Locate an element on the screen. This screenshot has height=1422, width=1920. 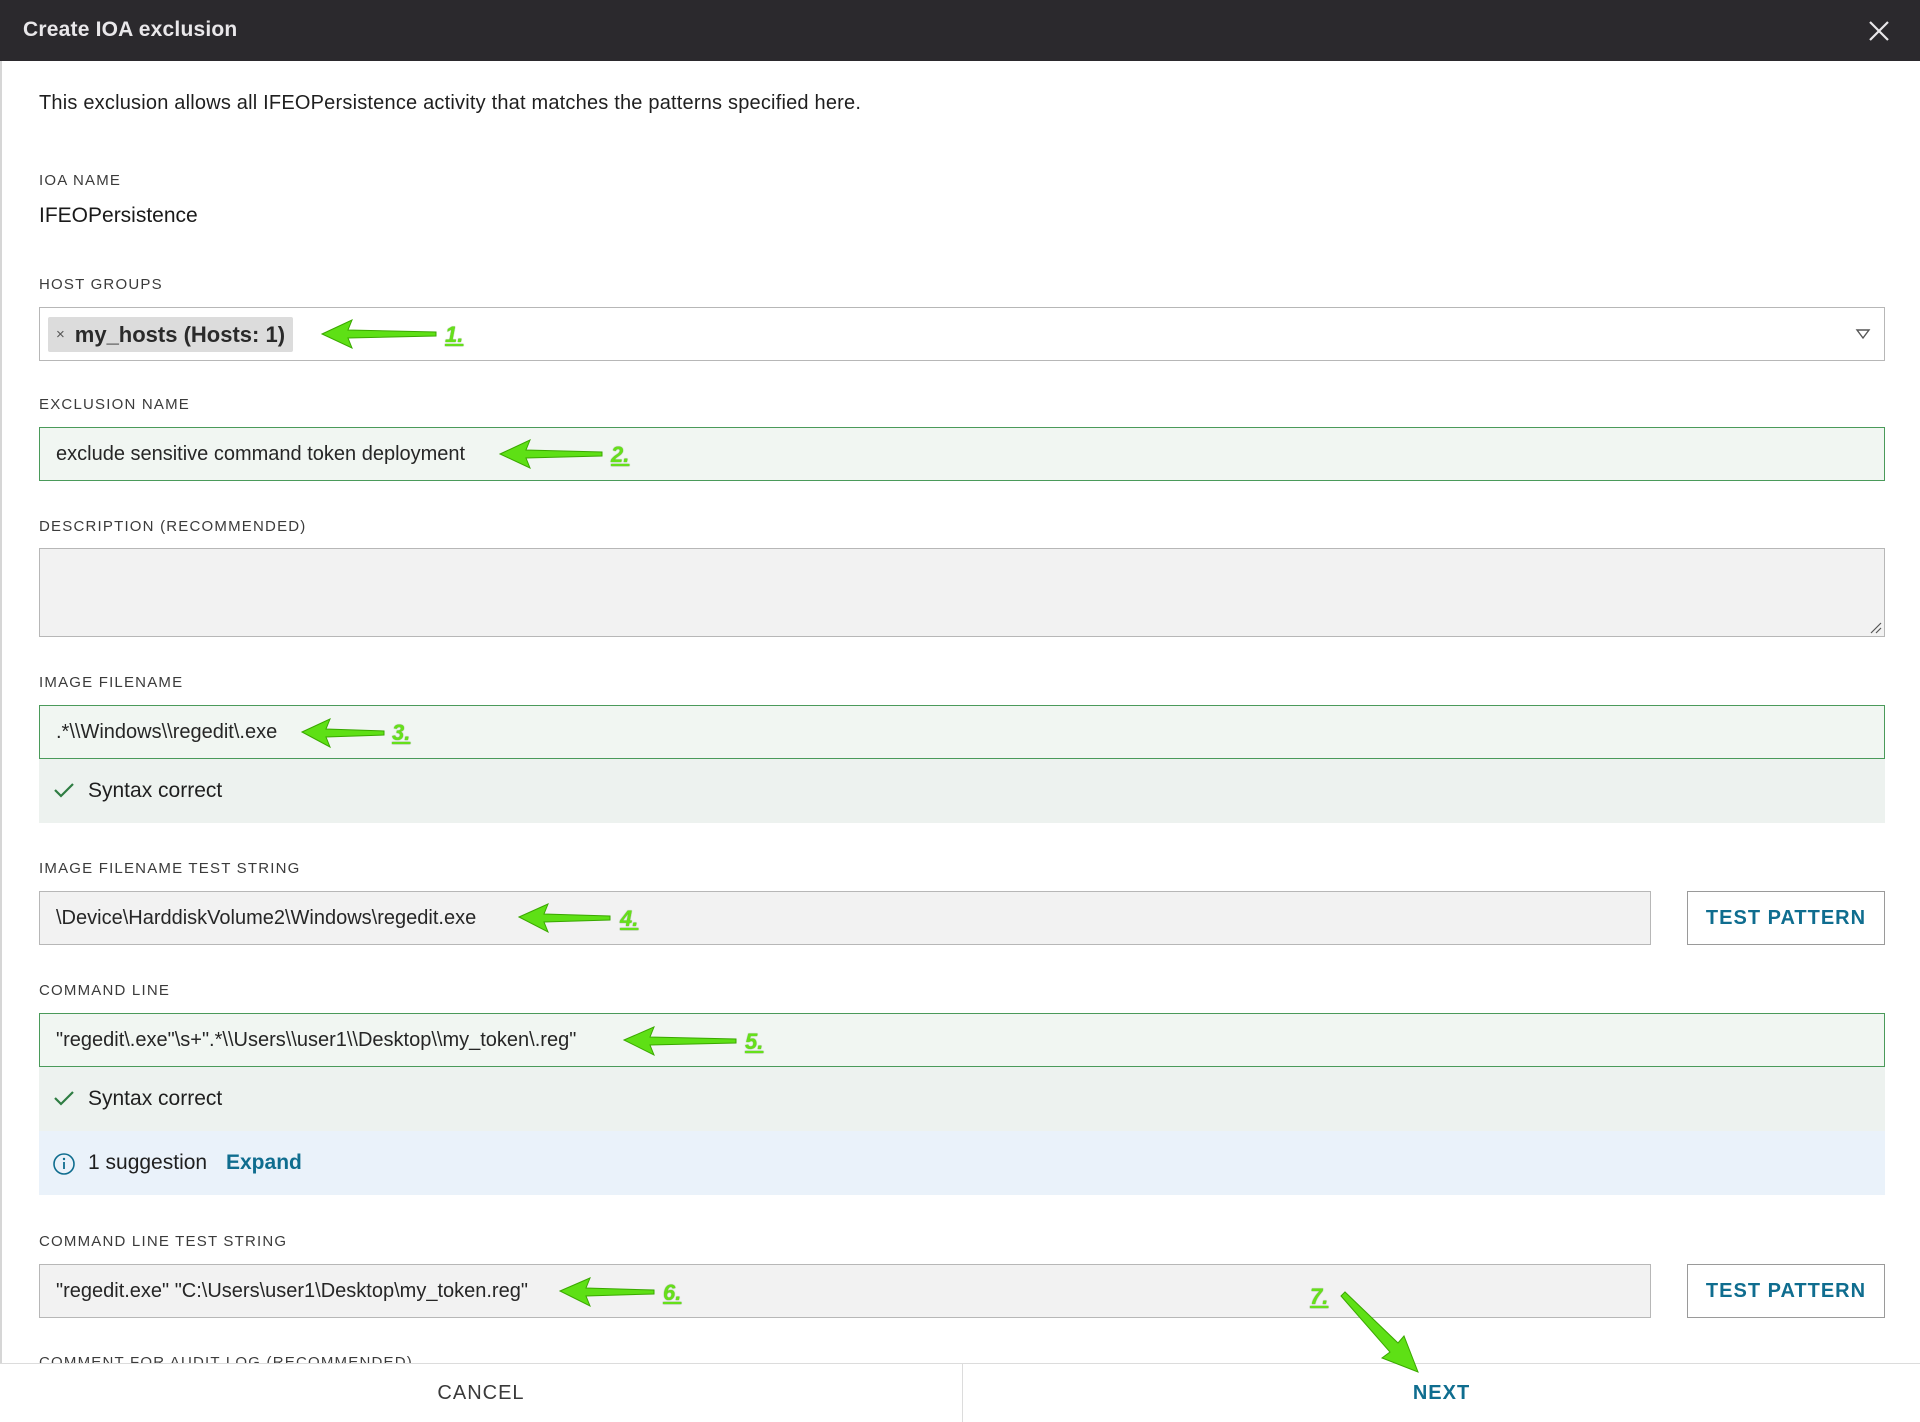
image-filename-status: Syntax correct is located at coordinates (962, 791).